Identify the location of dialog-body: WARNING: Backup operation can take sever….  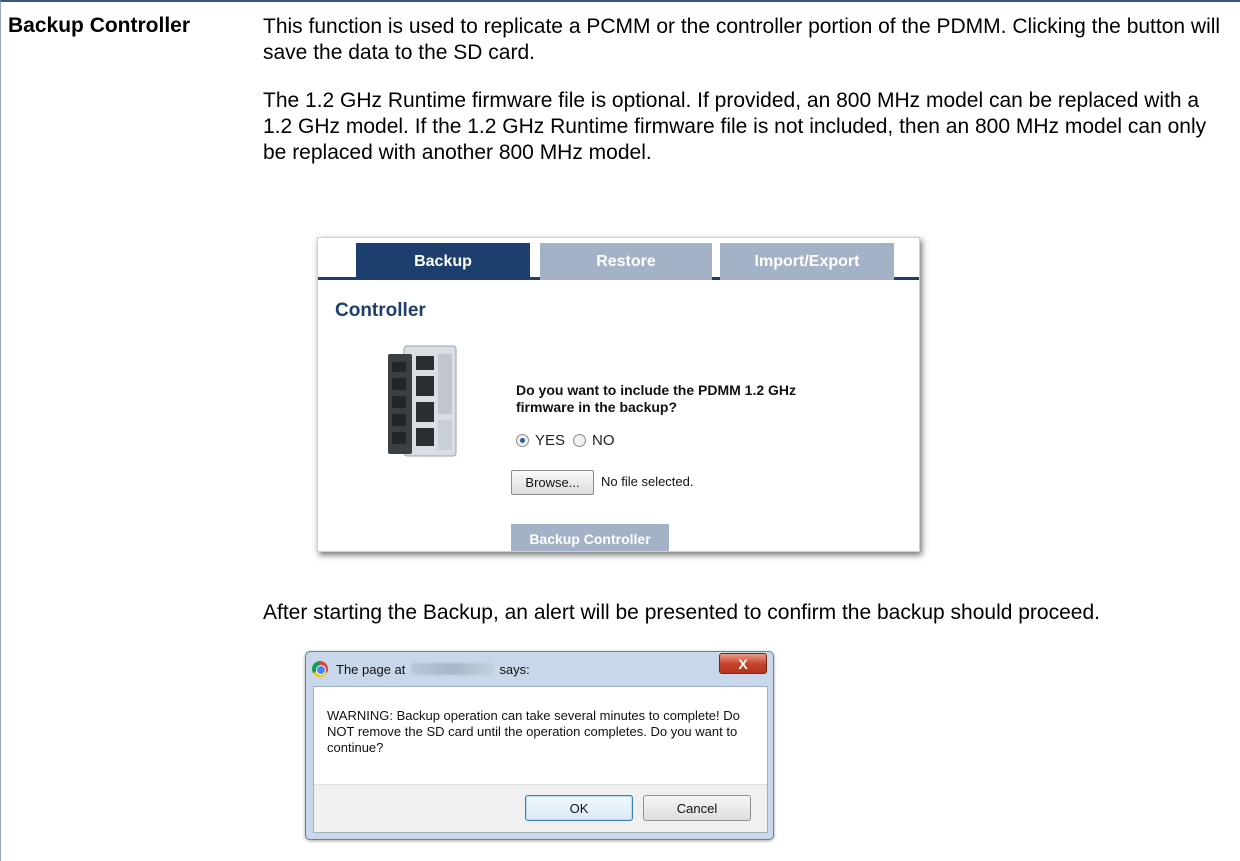
(540, 759).